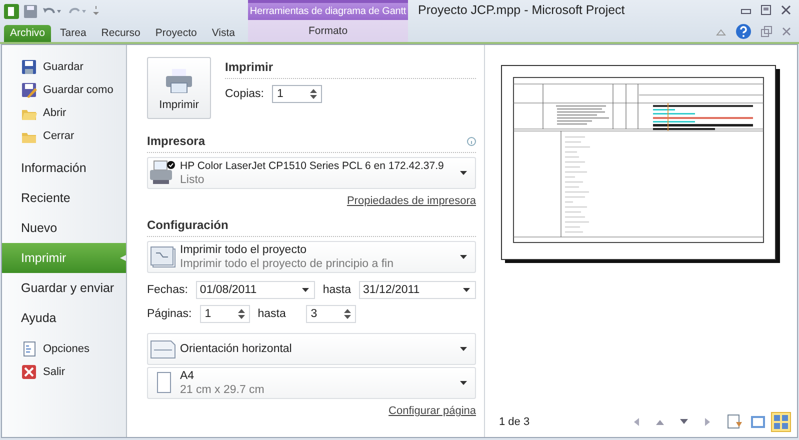  I want to click on ribbon-tab: Recurso, so click(120, 33).